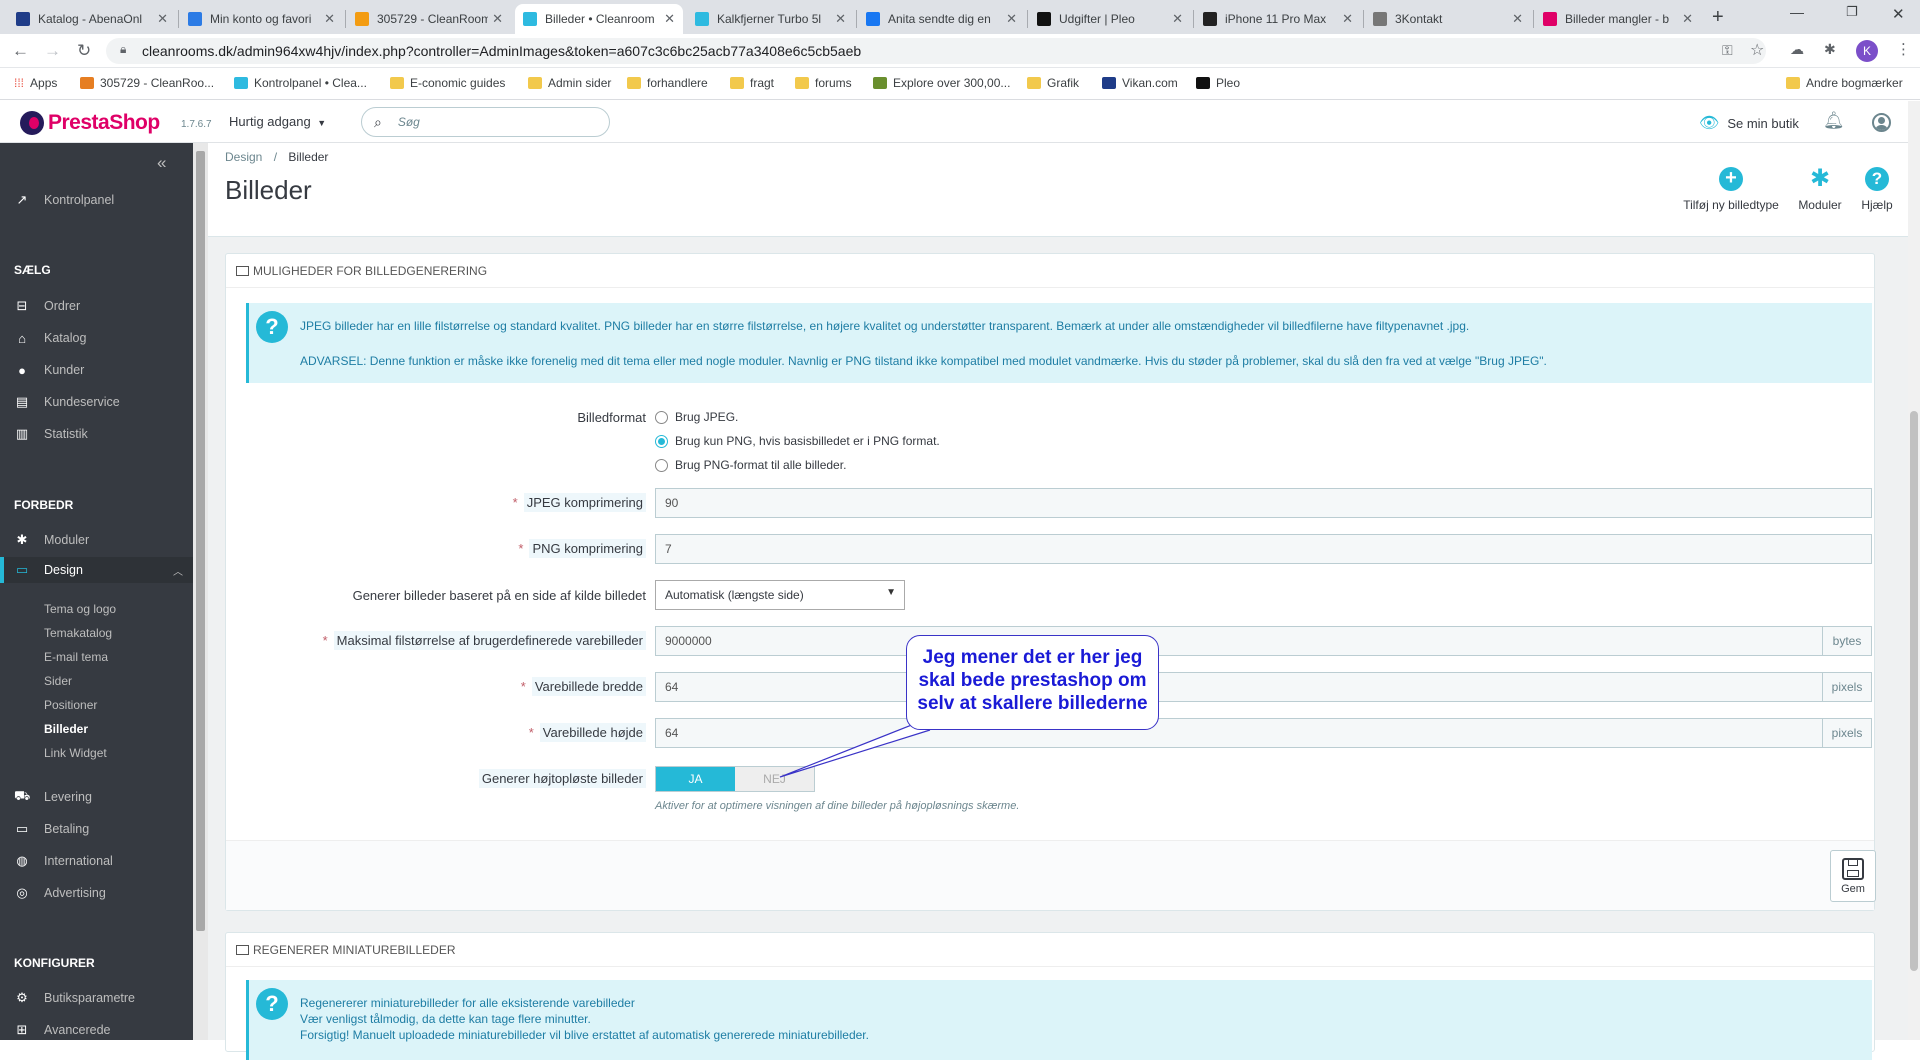 This screenshot has width=1920, height=1060. What do you see at coordinates (58, 681) in the screenshot?
I see `sidebar-subitem-3: Sider` at bounding box center [58, 681].